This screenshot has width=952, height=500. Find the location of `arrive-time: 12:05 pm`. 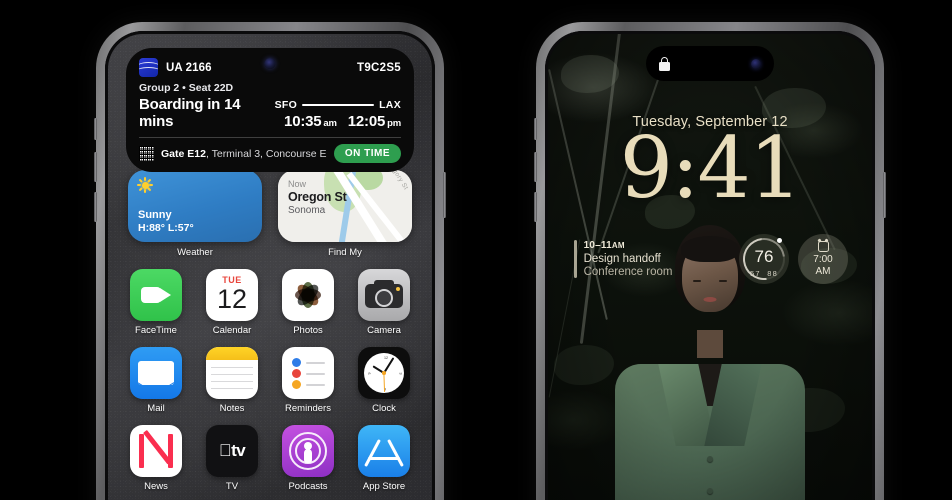

arrive-time: 12:05 pm is located at coordinates (374, 121).